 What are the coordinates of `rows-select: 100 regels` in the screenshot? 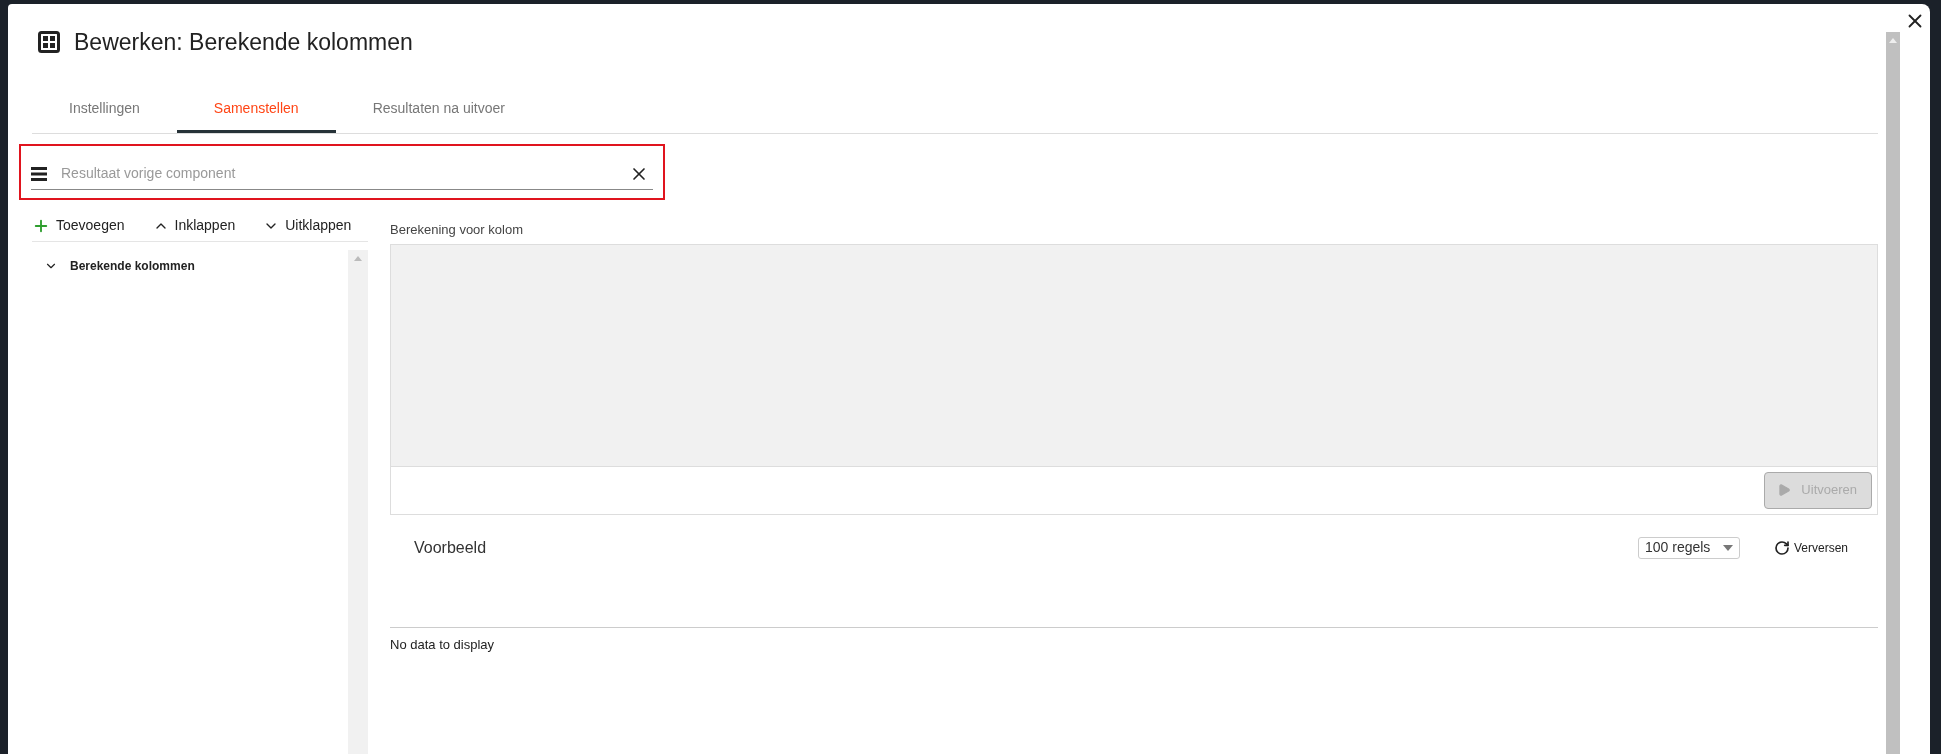 It's located at (1688, 547).